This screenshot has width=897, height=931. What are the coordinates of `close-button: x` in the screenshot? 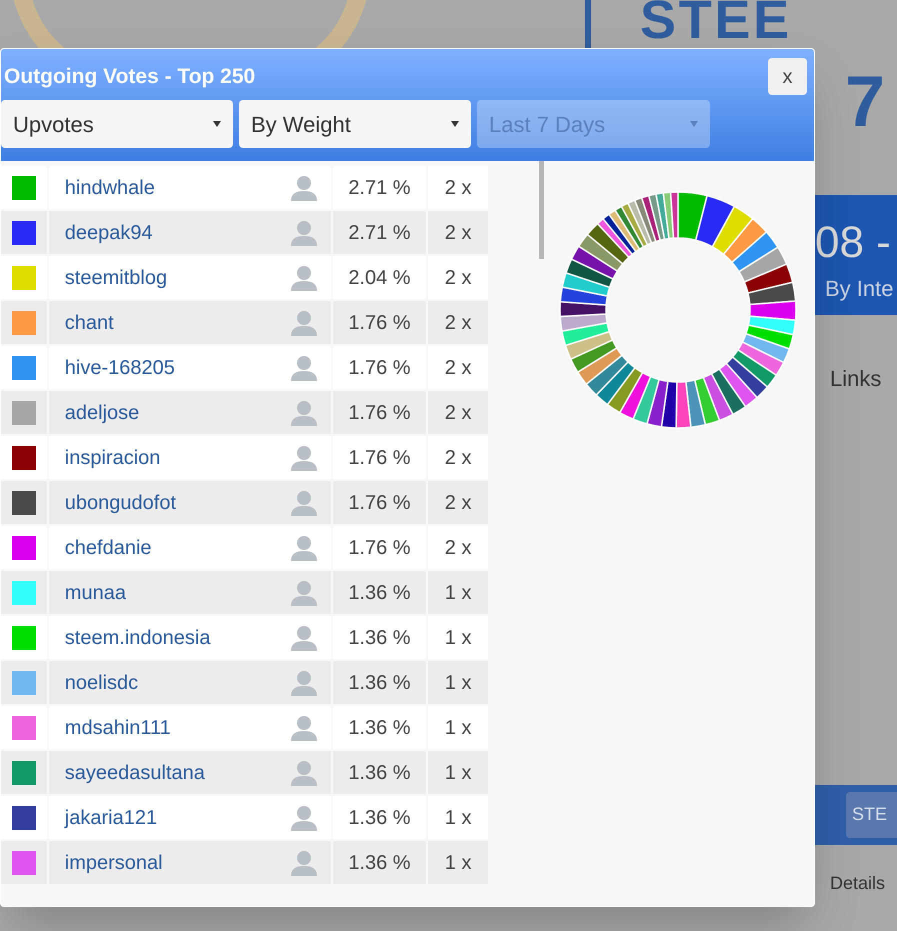 It's located at (787, 76).